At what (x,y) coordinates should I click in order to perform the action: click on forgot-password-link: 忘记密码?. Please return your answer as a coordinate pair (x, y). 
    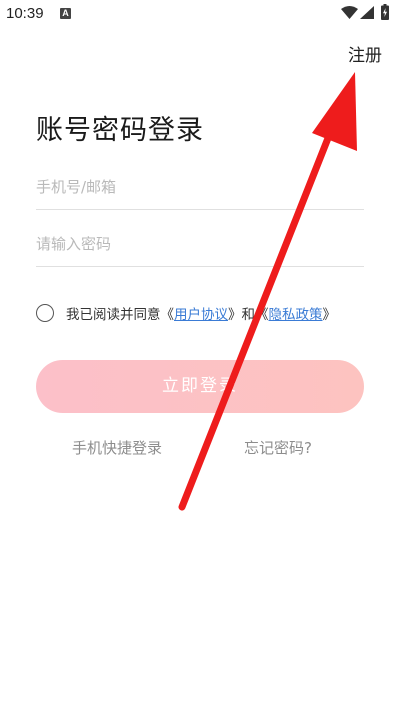
    Looking at the image, I should click on (278, 447).